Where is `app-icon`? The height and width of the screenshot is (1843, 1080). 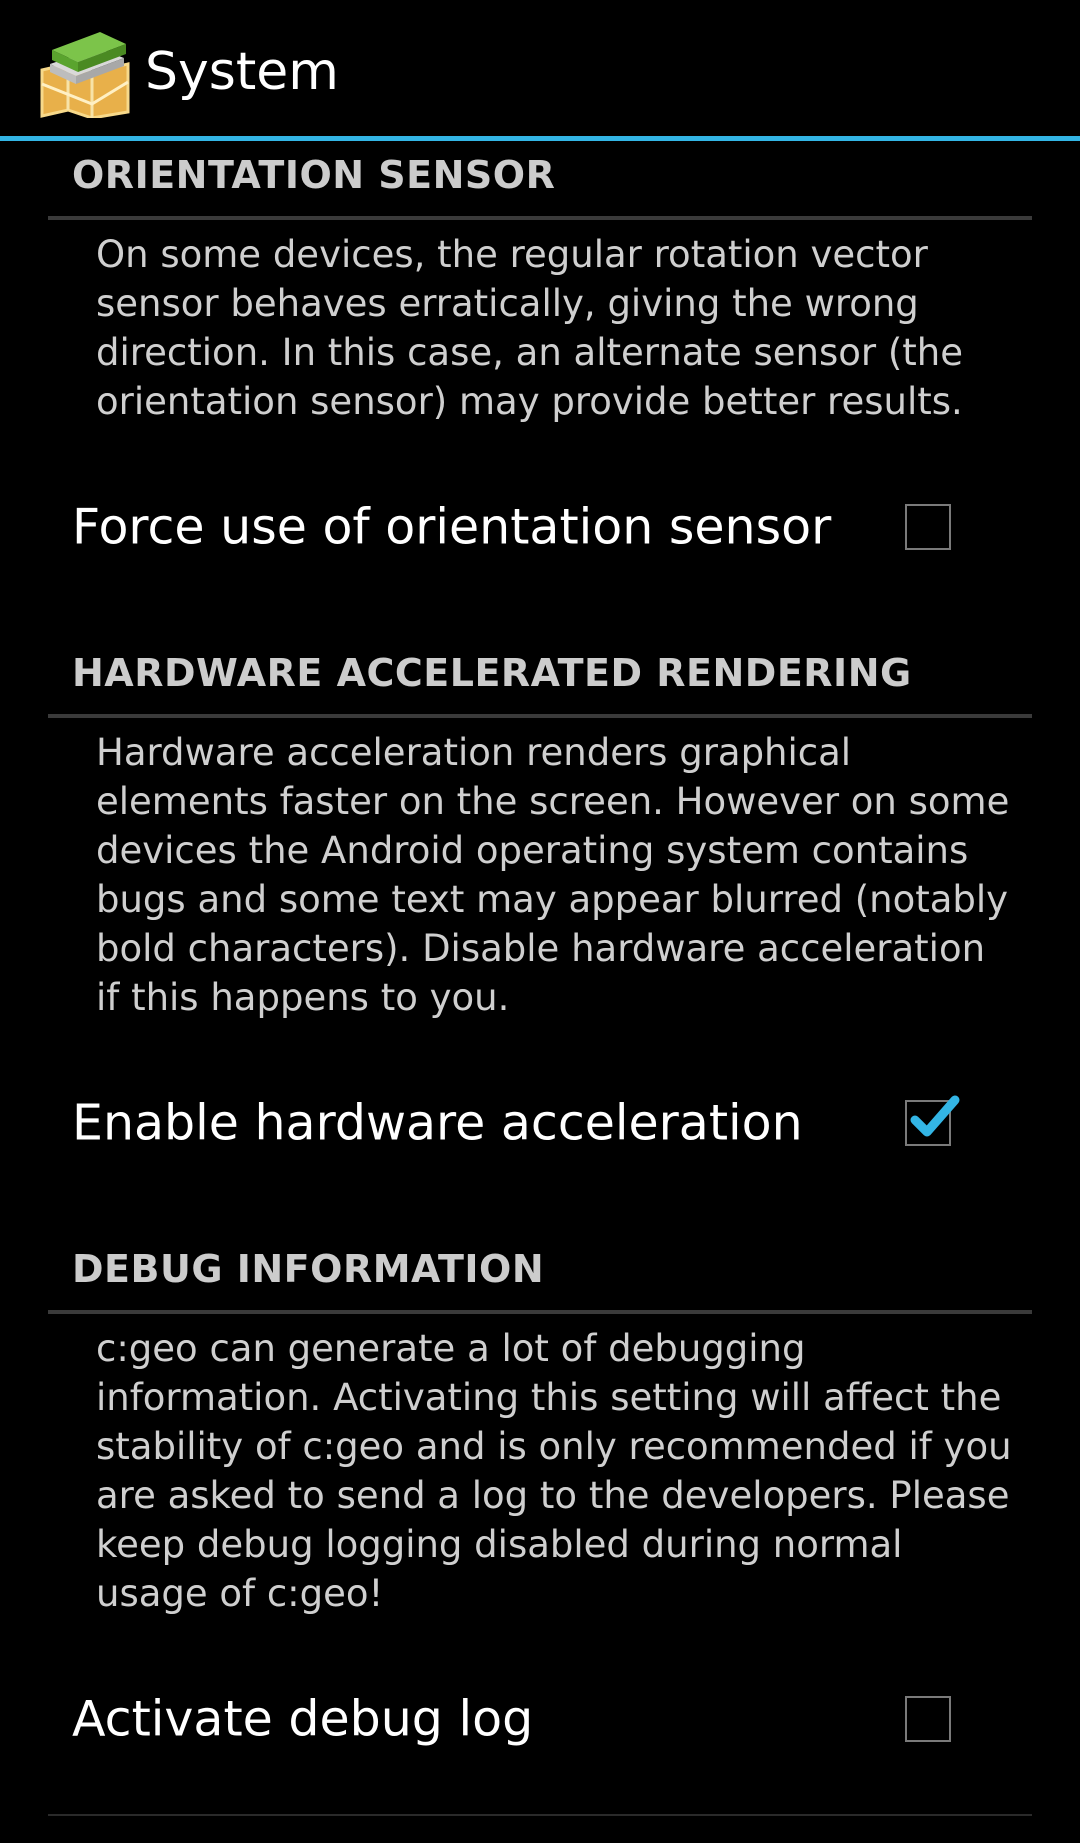
app-icon is located at coordinates (85, 72).